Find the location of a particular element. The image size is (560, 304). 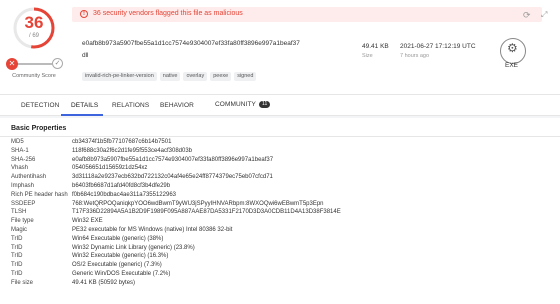

exe-gear-icon: ⚙ is located at coordinates (513, 51).